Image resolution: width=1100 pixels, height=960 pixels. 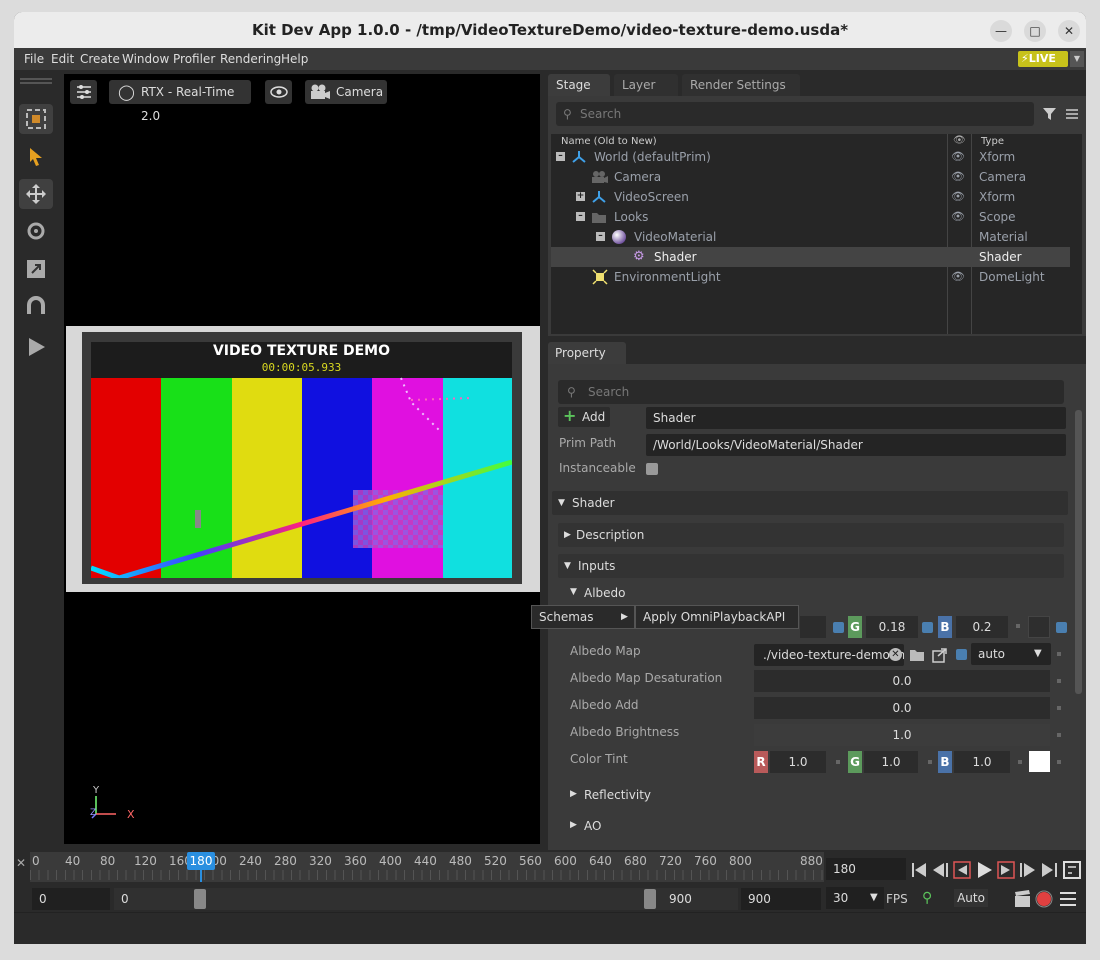 I want to click on auto-key-button: Auto, so click(x=971, y=898).